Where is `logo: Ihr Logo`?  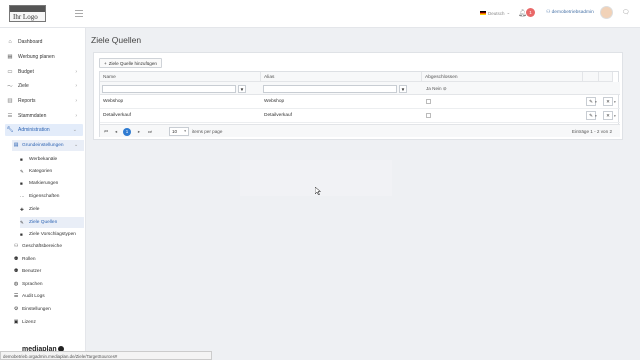
logo: Ihr Logo is located at coordinates (27, 13).